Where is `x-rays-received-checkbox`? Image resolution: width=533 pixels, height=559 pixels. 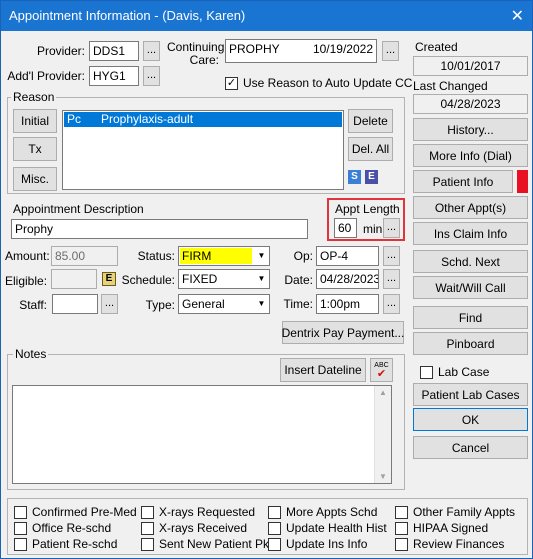 x-rays-received-checkbox is located at coordinates (147, 528).